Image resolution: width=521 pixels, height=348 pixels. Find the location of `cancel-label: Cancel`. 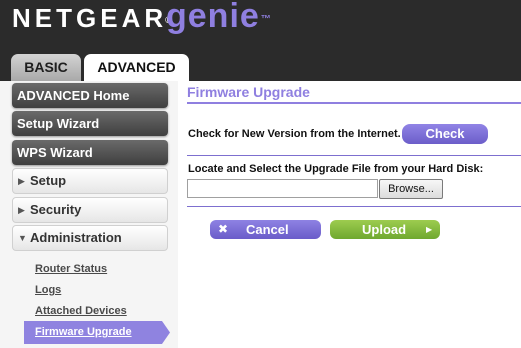

cancel-label: Cancel is located at coordinates (267, 229).